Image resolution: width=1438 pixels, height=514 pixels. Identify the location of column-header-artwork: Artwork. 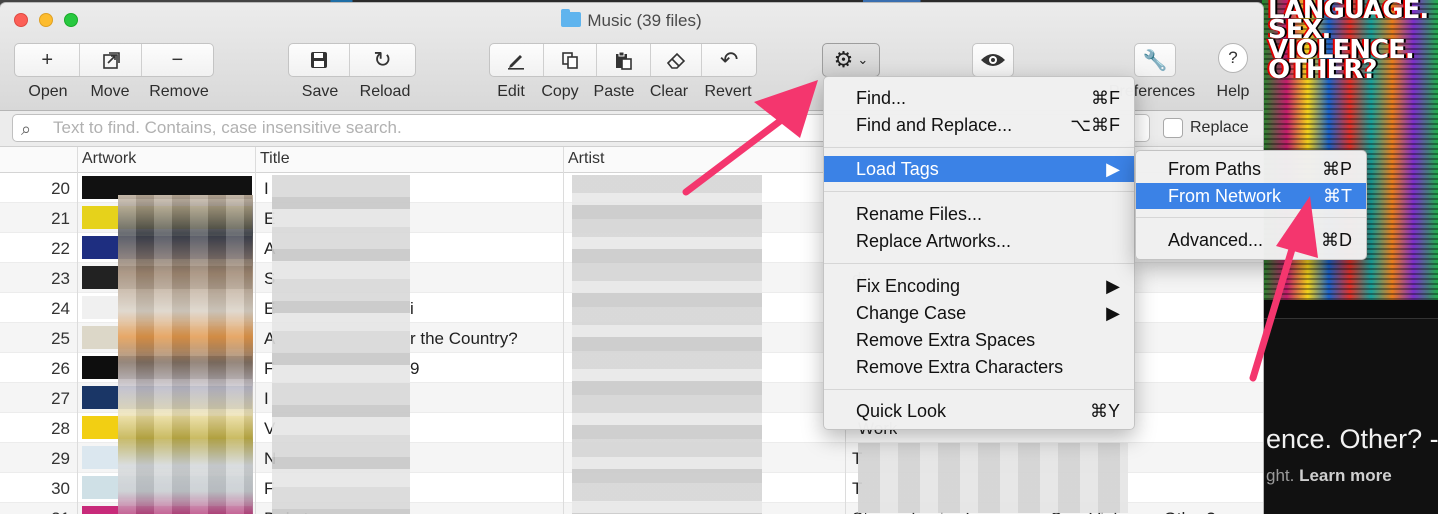
(109, 159).